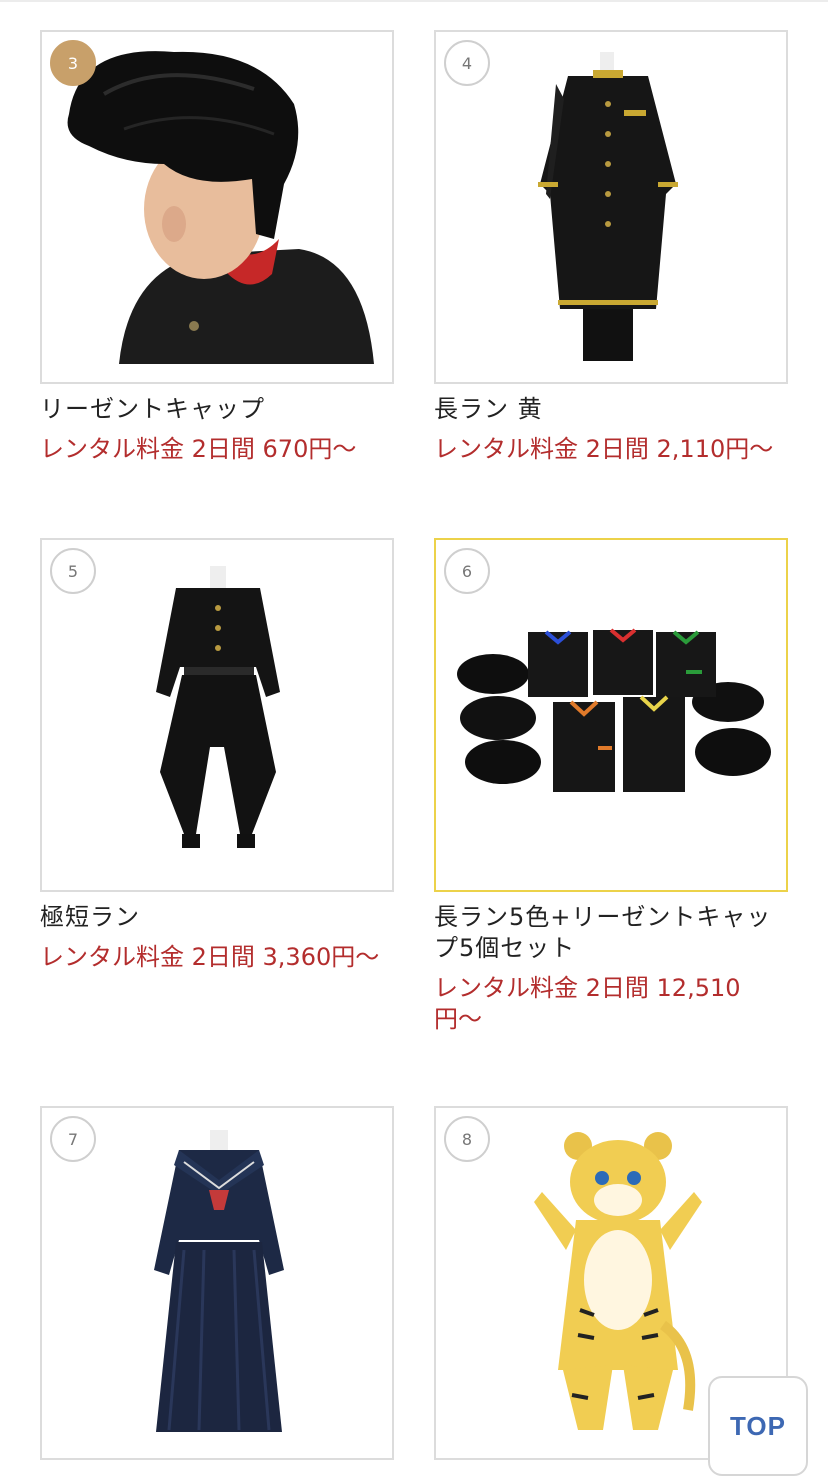  Describe the element at coordinates (73, 63) in the screenshot. I see `rank-badge: 3` at that location.